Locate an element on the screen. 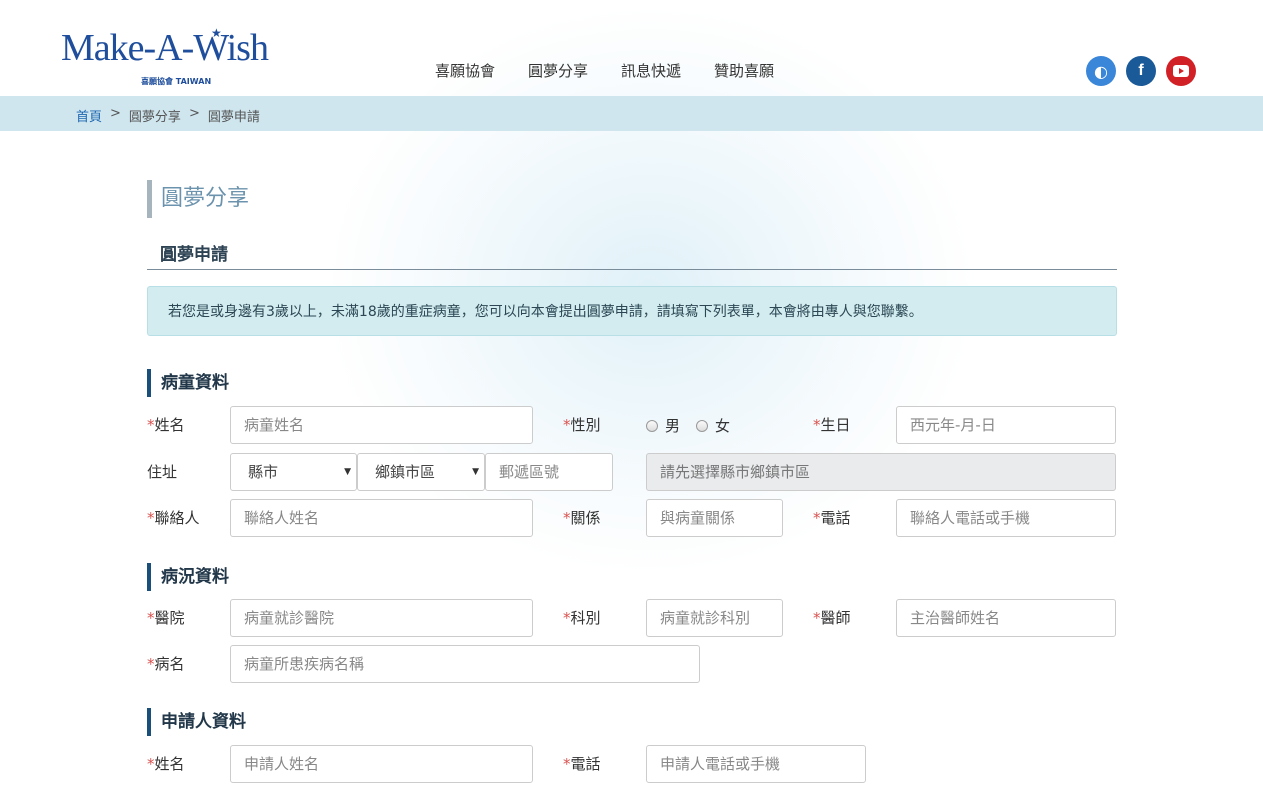 This screenshot has width=1263, height=800. page-title-block: 圓夢分享 is located at coordinates (198, 199).